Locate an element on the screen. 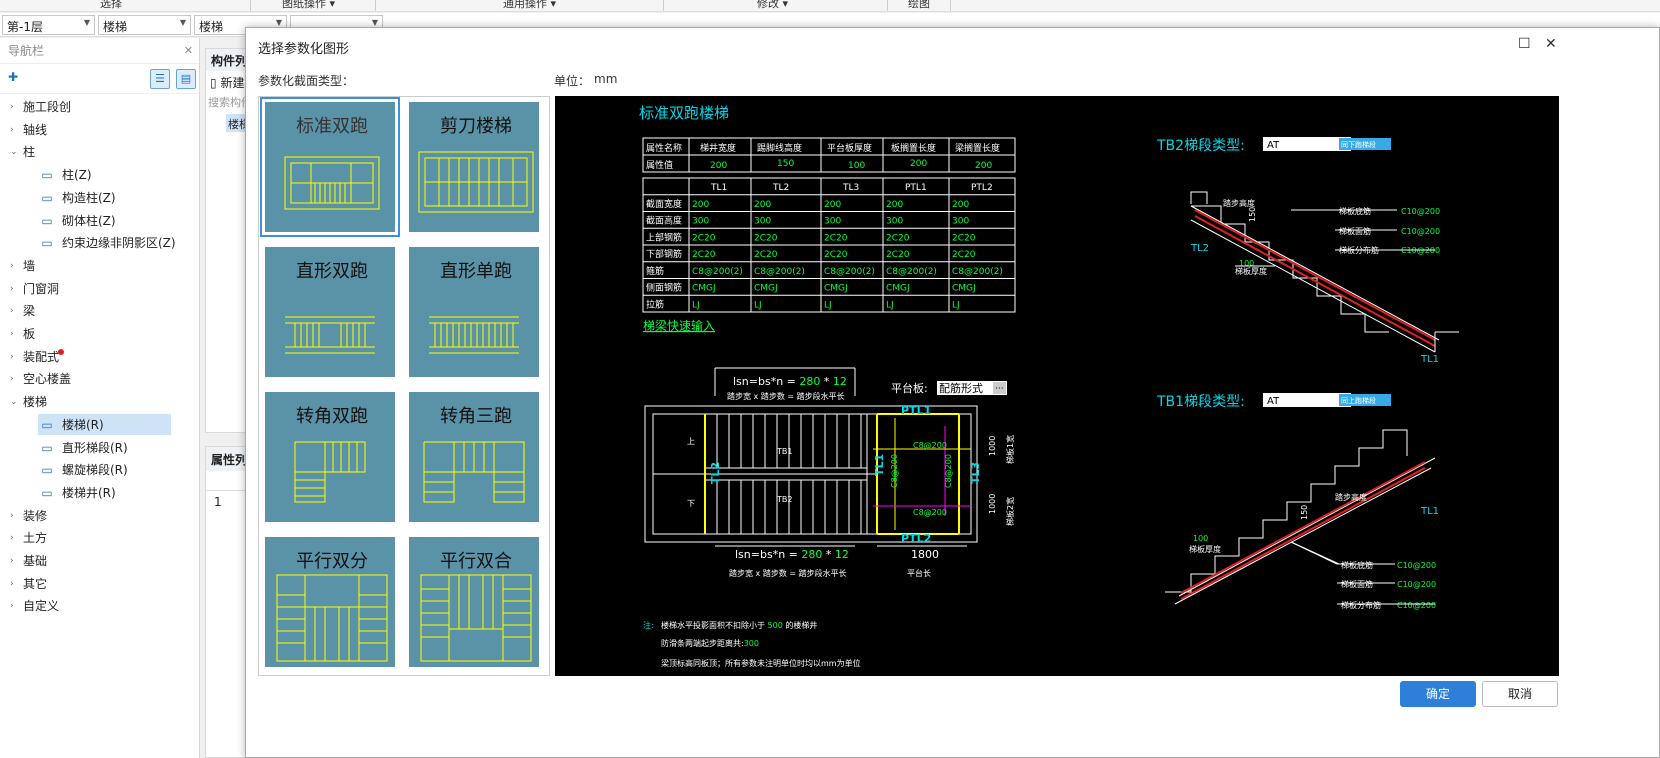 The height and width of the screenshot is (758, 1660). nav-item: › 自定义 is located at coordinates (100, 606).